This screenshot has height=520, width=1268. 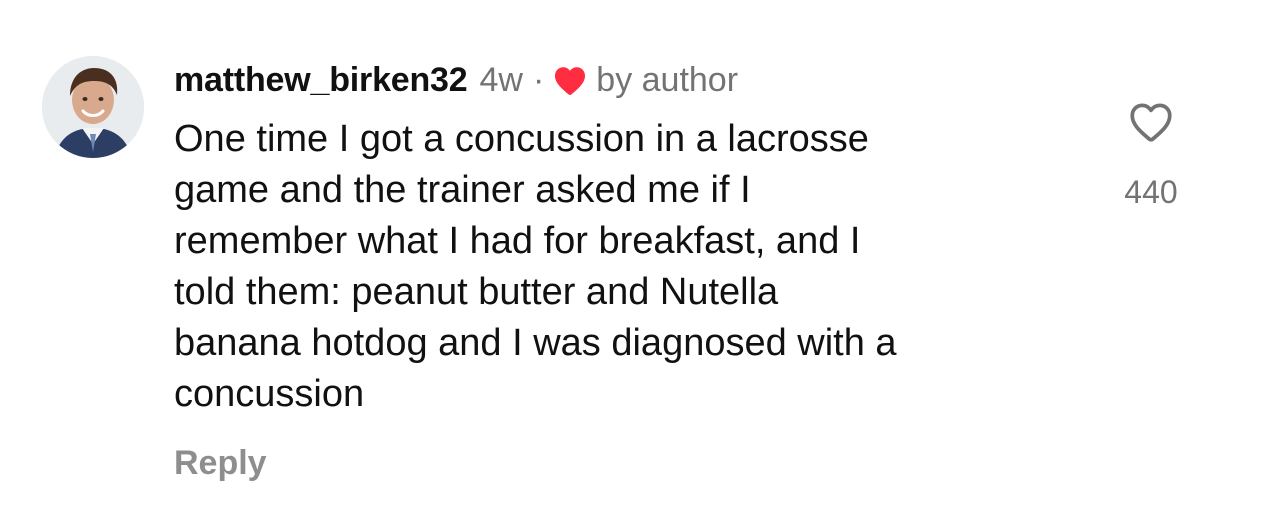 What do you see at coordinates (667, 79) in the screenshot?
I see `liked-by-author-label: by author` at bounding box center [667, 79].